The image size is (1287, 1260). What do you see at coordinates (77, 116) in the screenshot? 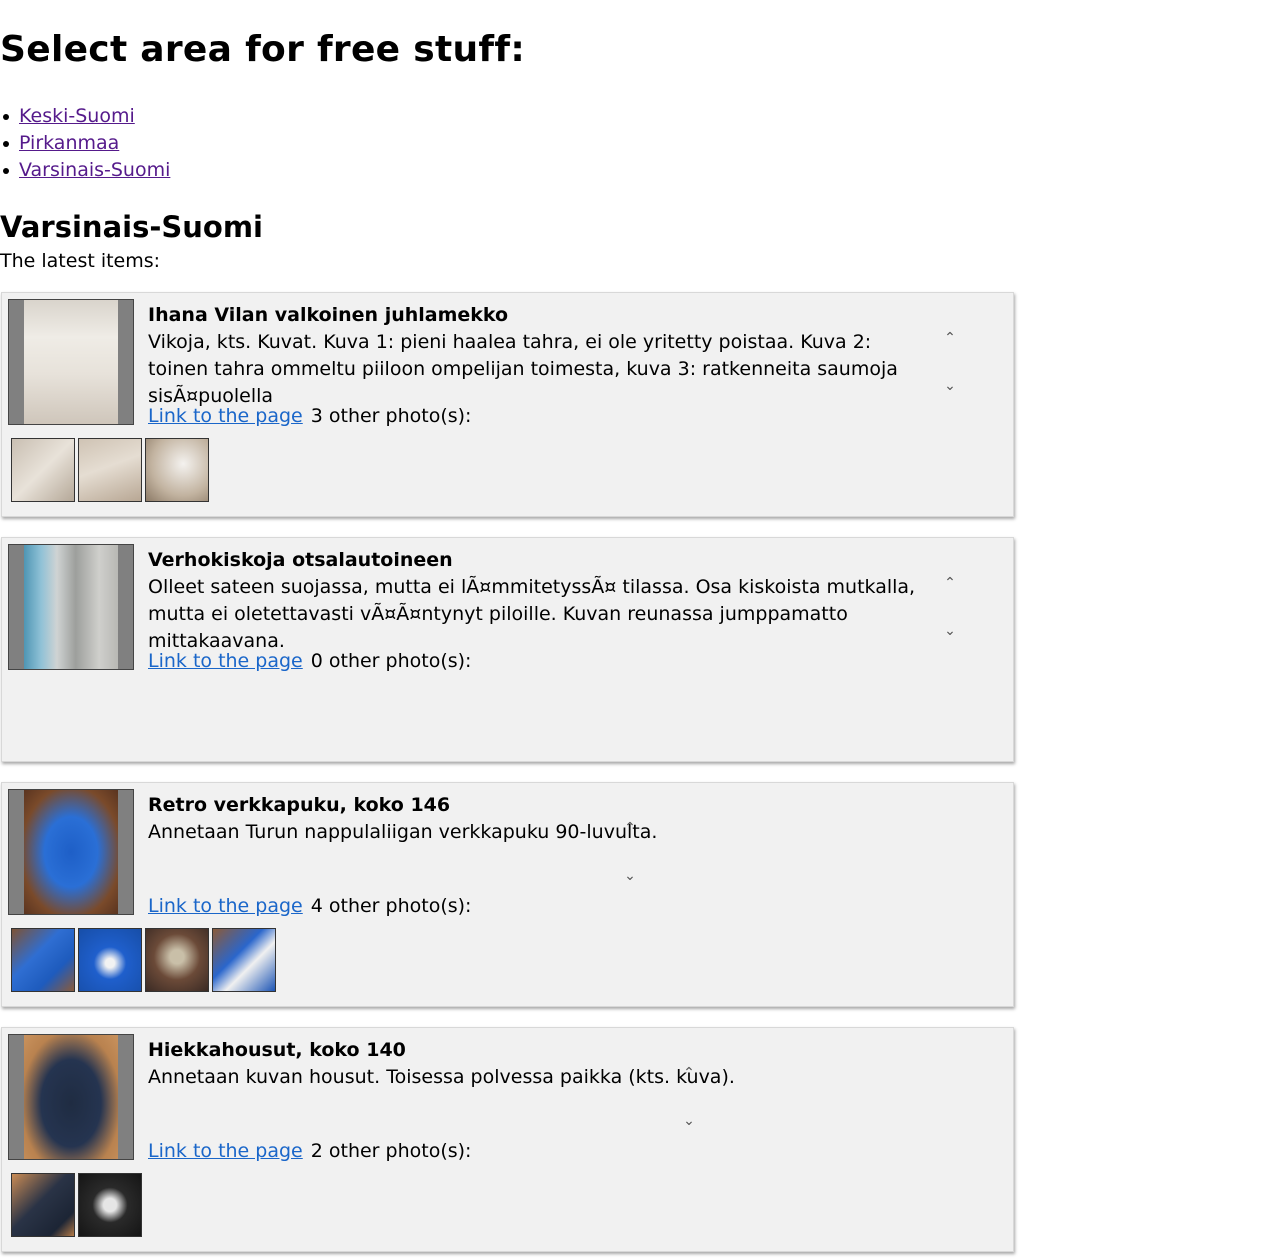
I see `area-link-keski-suomi: Keski-Suomi` at bounding box center [77, 116].